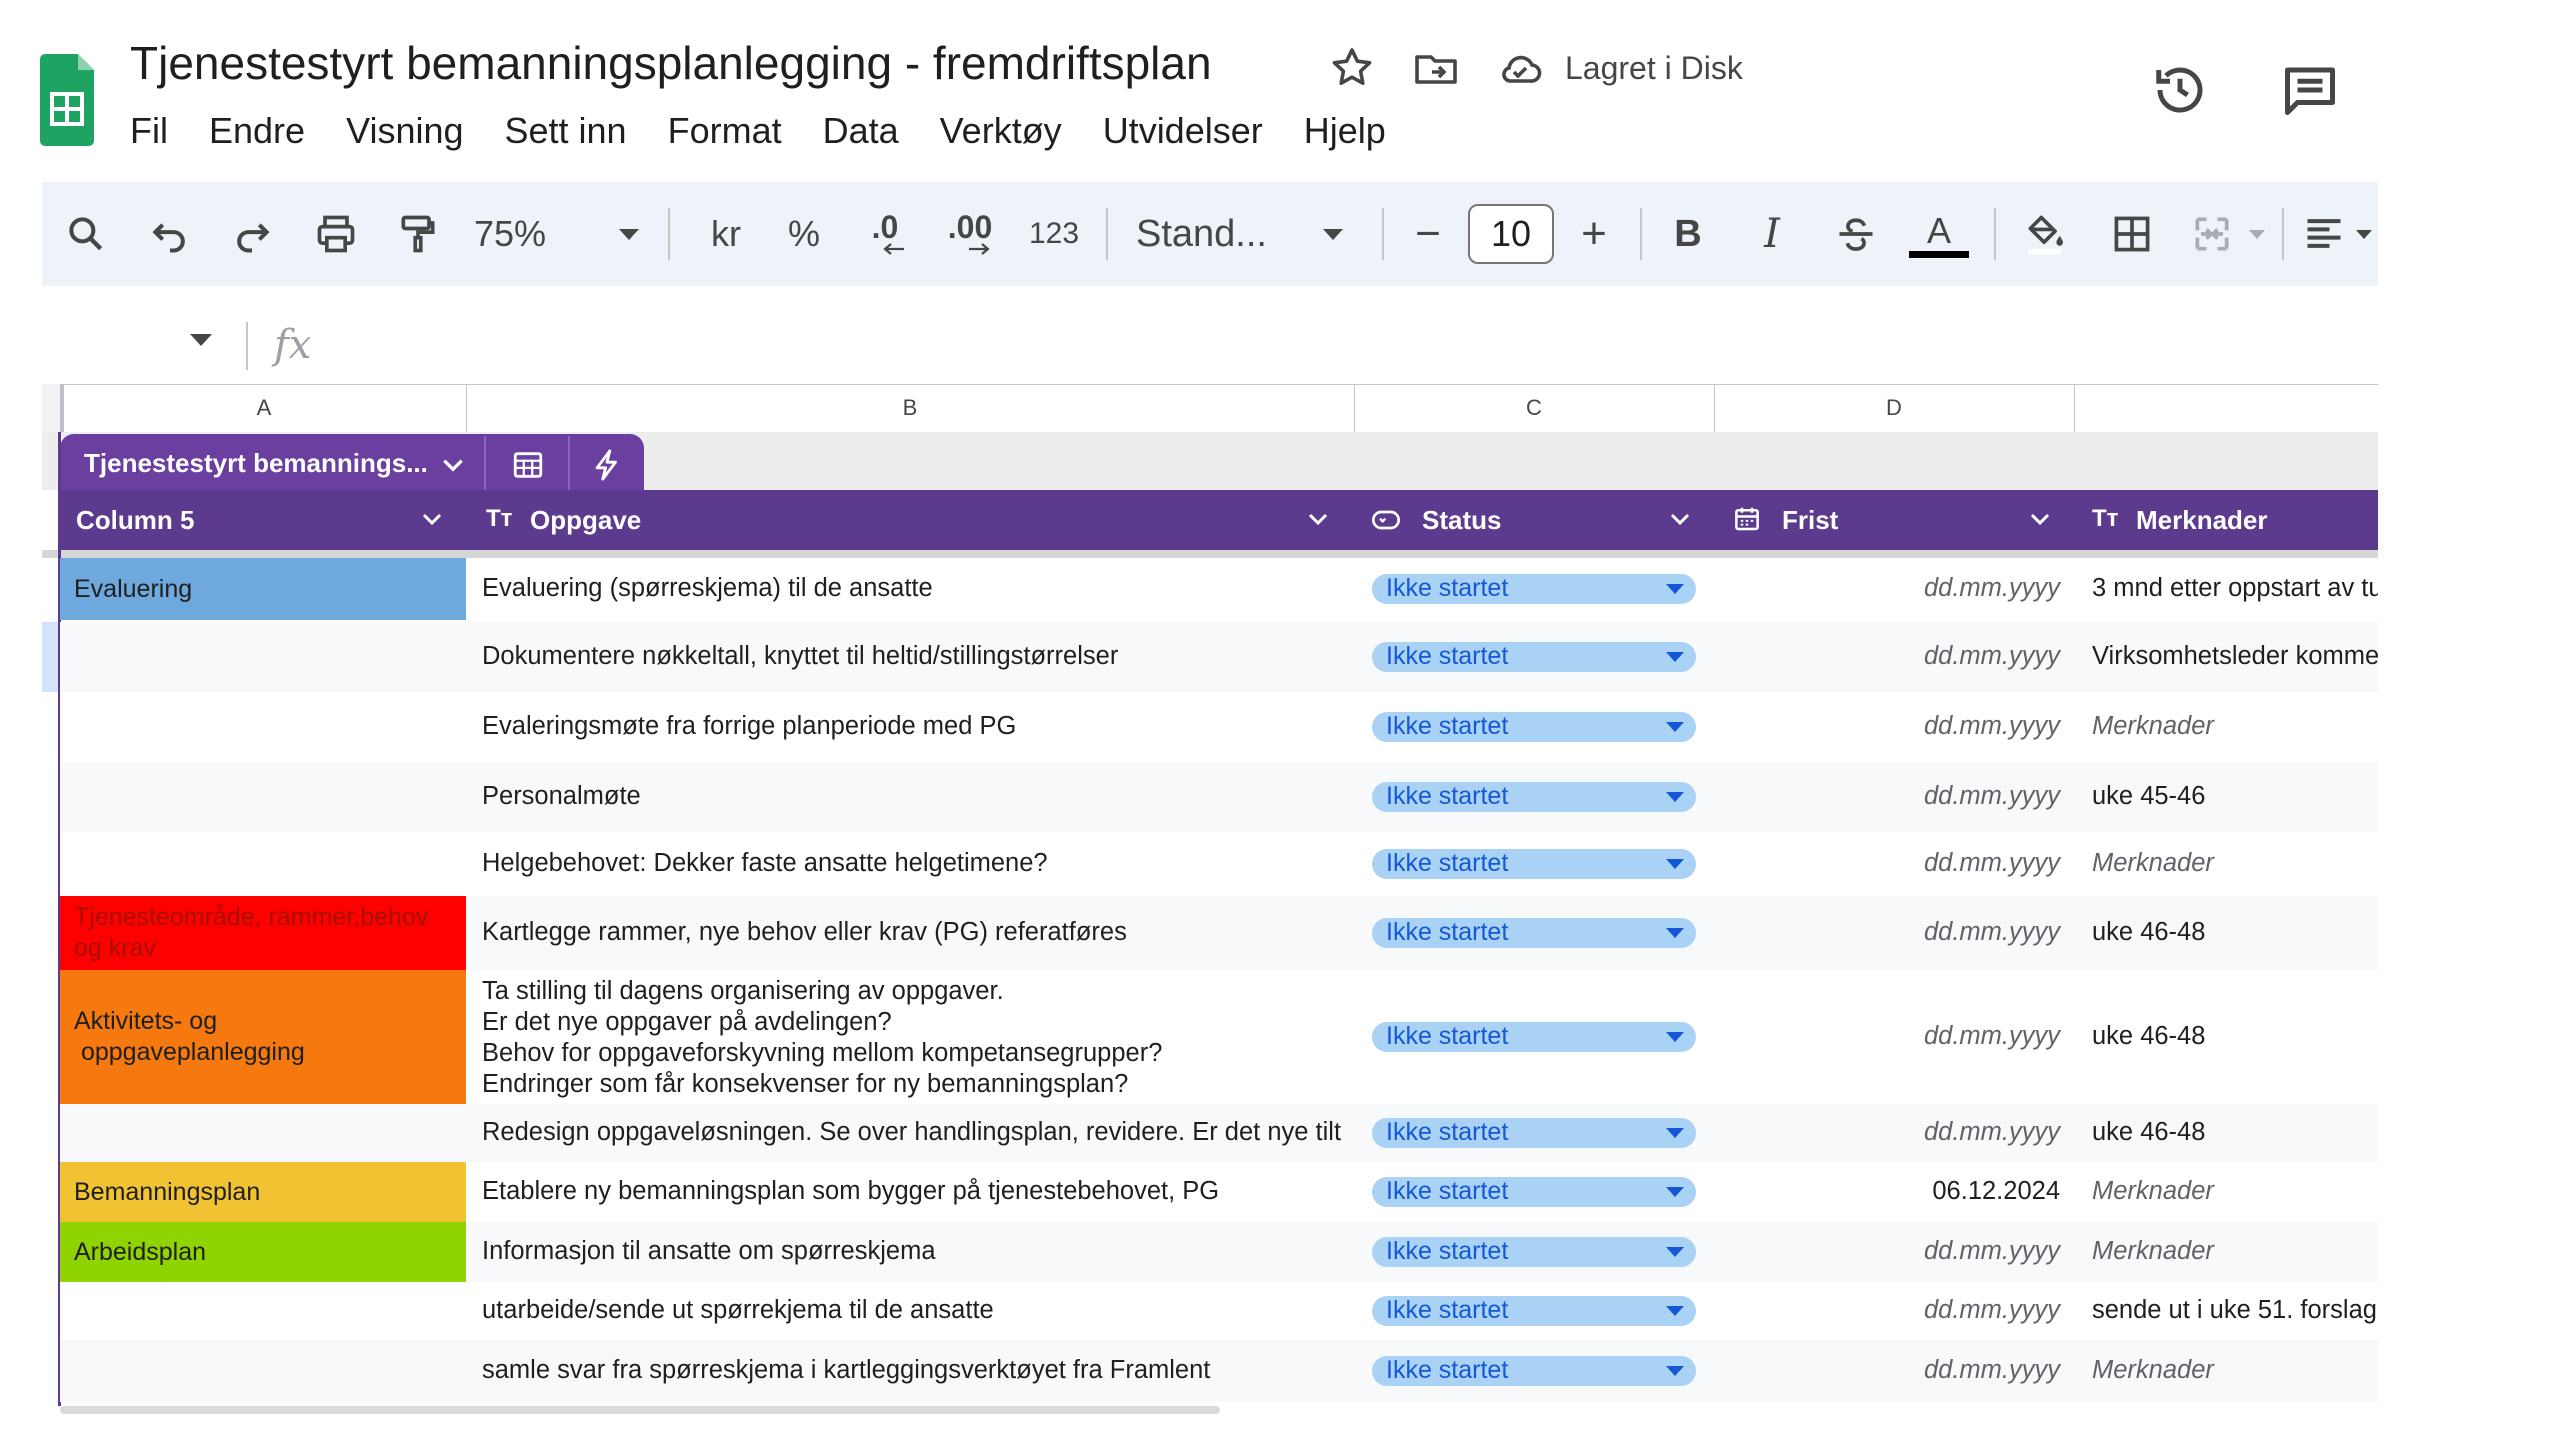  Describe the element at coordinates (1534, 408) in the screenshot. I see `column-header-c: C` at that location.